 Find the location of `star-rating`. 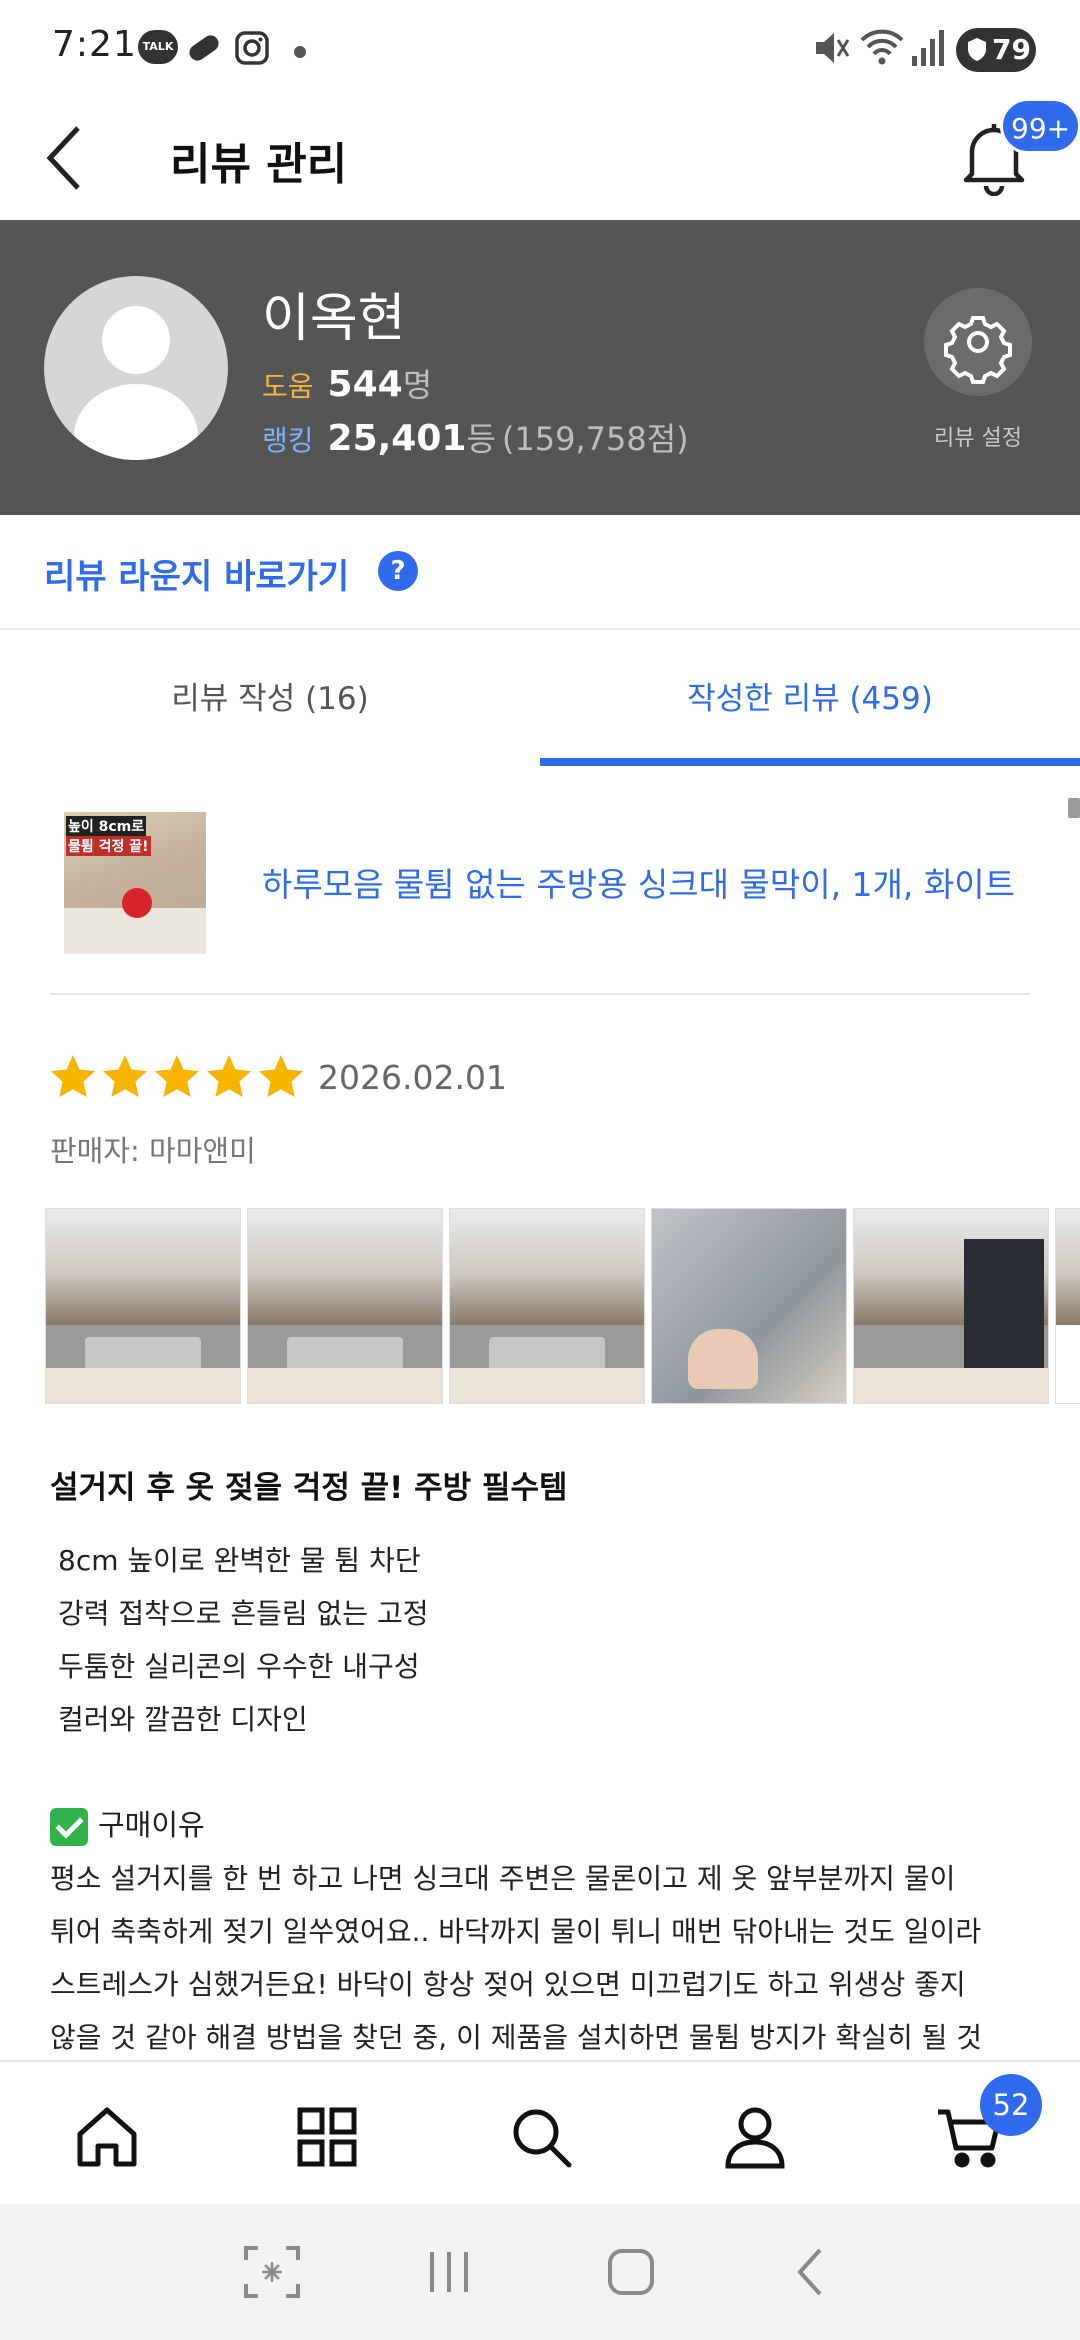

star-rating is located at coordinates (178, 1080).